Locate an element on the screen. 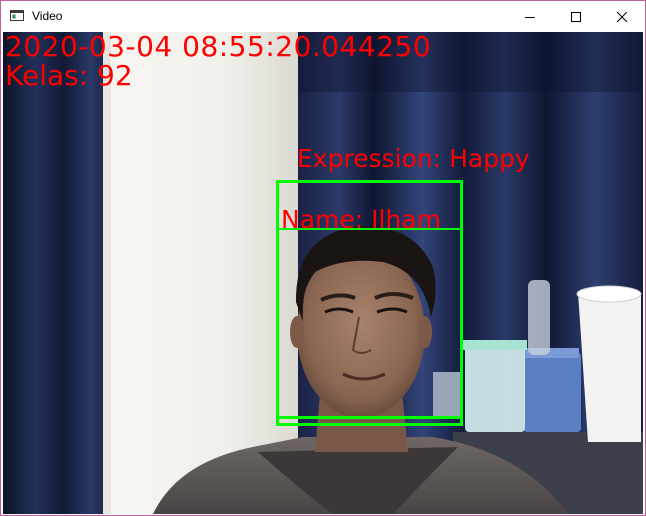 This screenshot has width=646, height=516. title-bar: Video is located at coordinates (323, 16).